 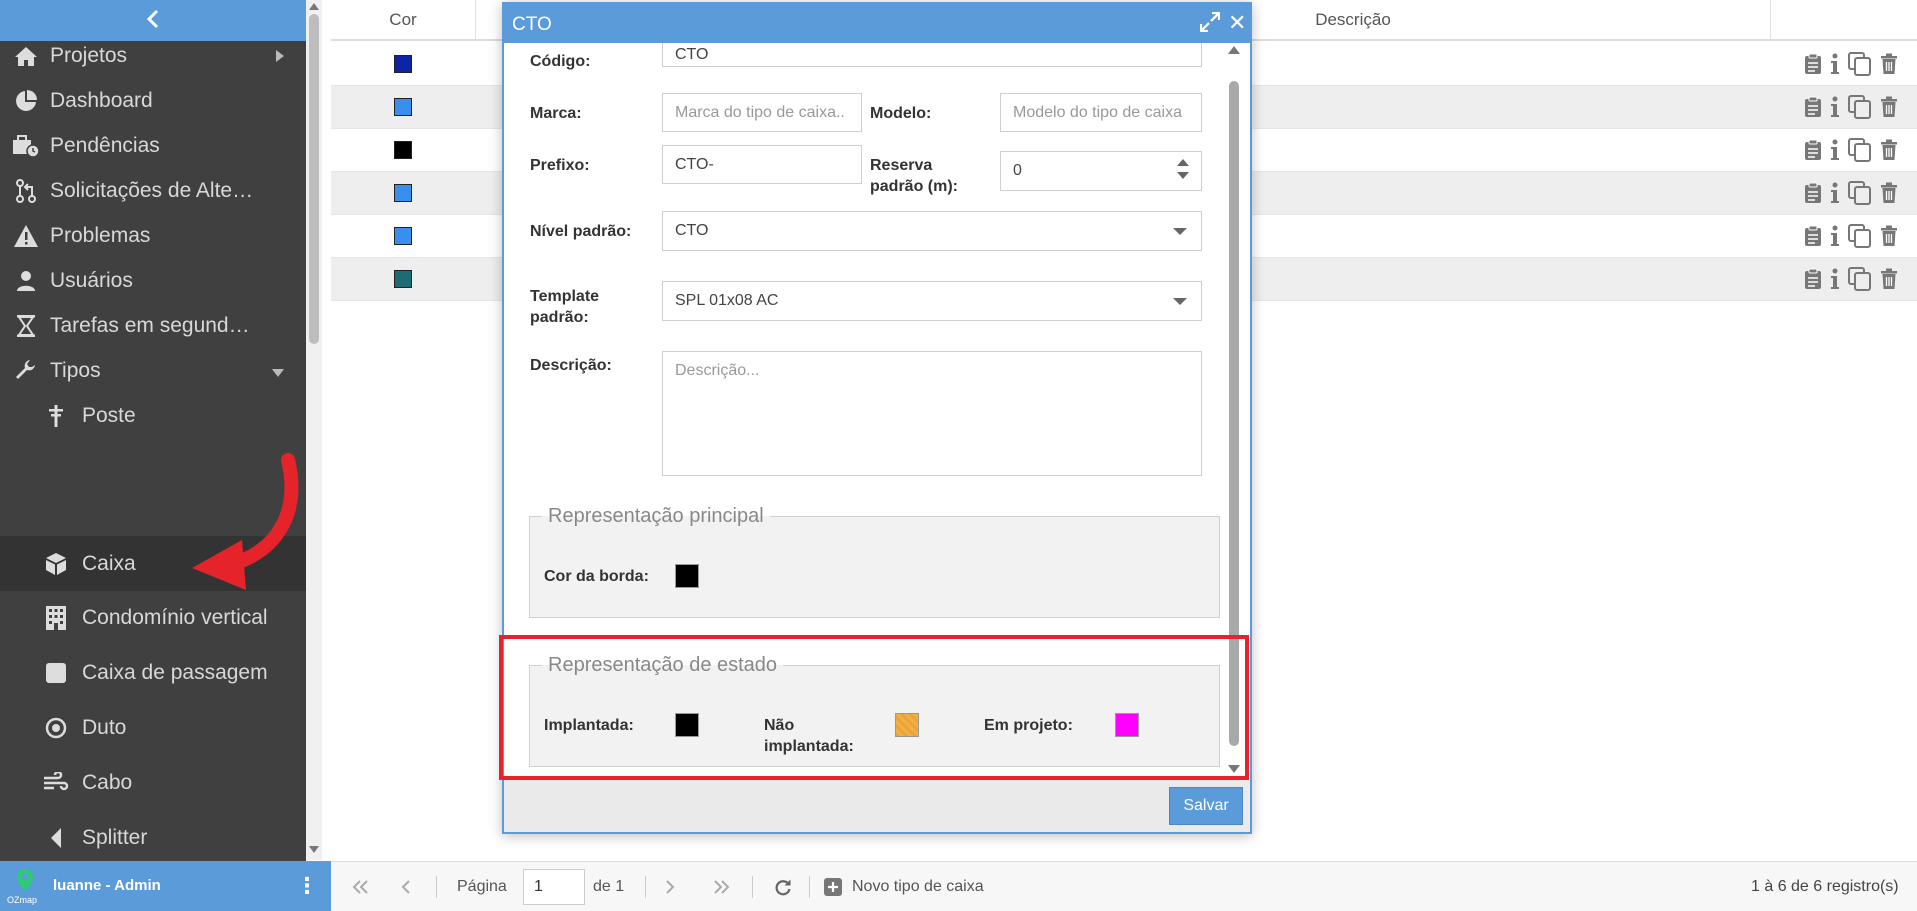 What do you see at coordinates (932, 231) in the screenshot?
I see `nivel-padrao-select: CTO` at bounding box center [932, 231].